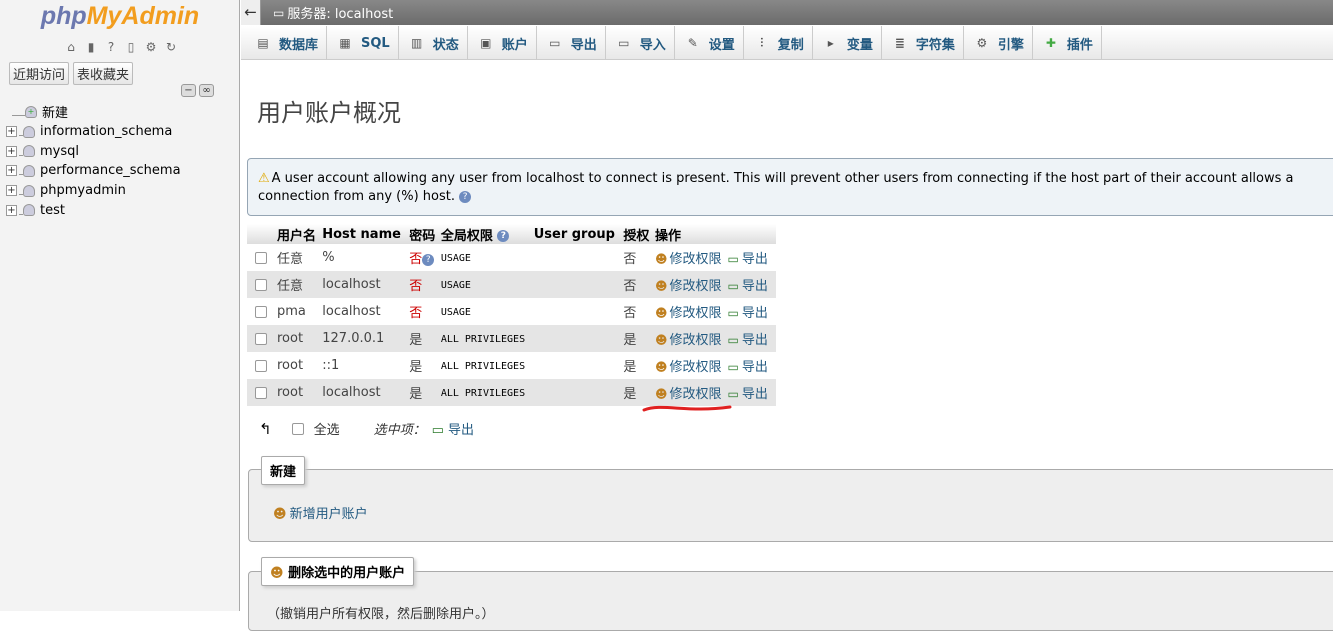 Image resolution: width=1333 pixels, height=631 pixels. I want to click on tree-node-database: + test, so click(121, 210).